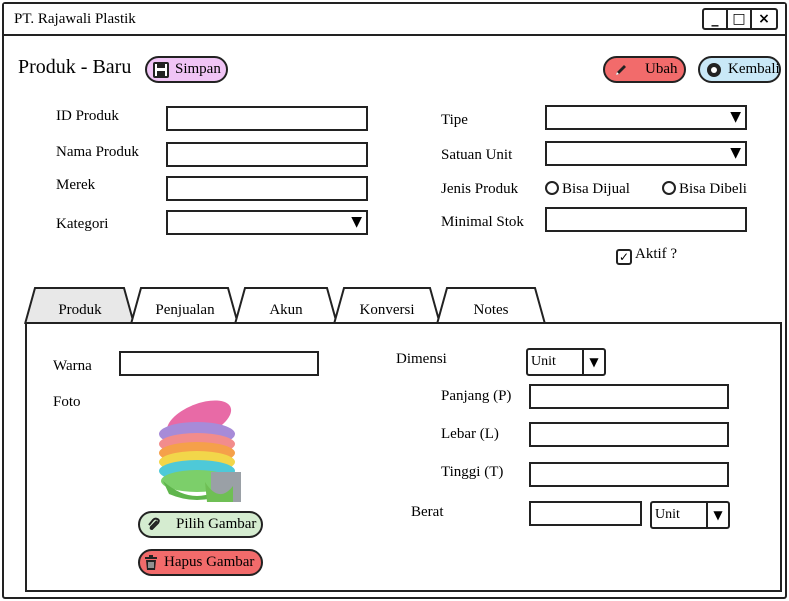 This screenshot has height=601, width=789. I want to click on paperclip-icon, so click(154, 525).